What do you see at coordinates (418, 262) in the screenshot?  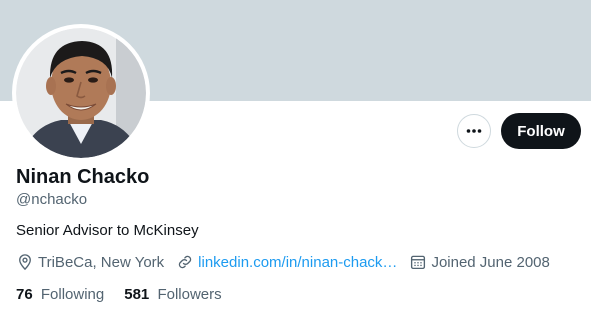 I see `calendar-icon` at bounding box center [418, 262].